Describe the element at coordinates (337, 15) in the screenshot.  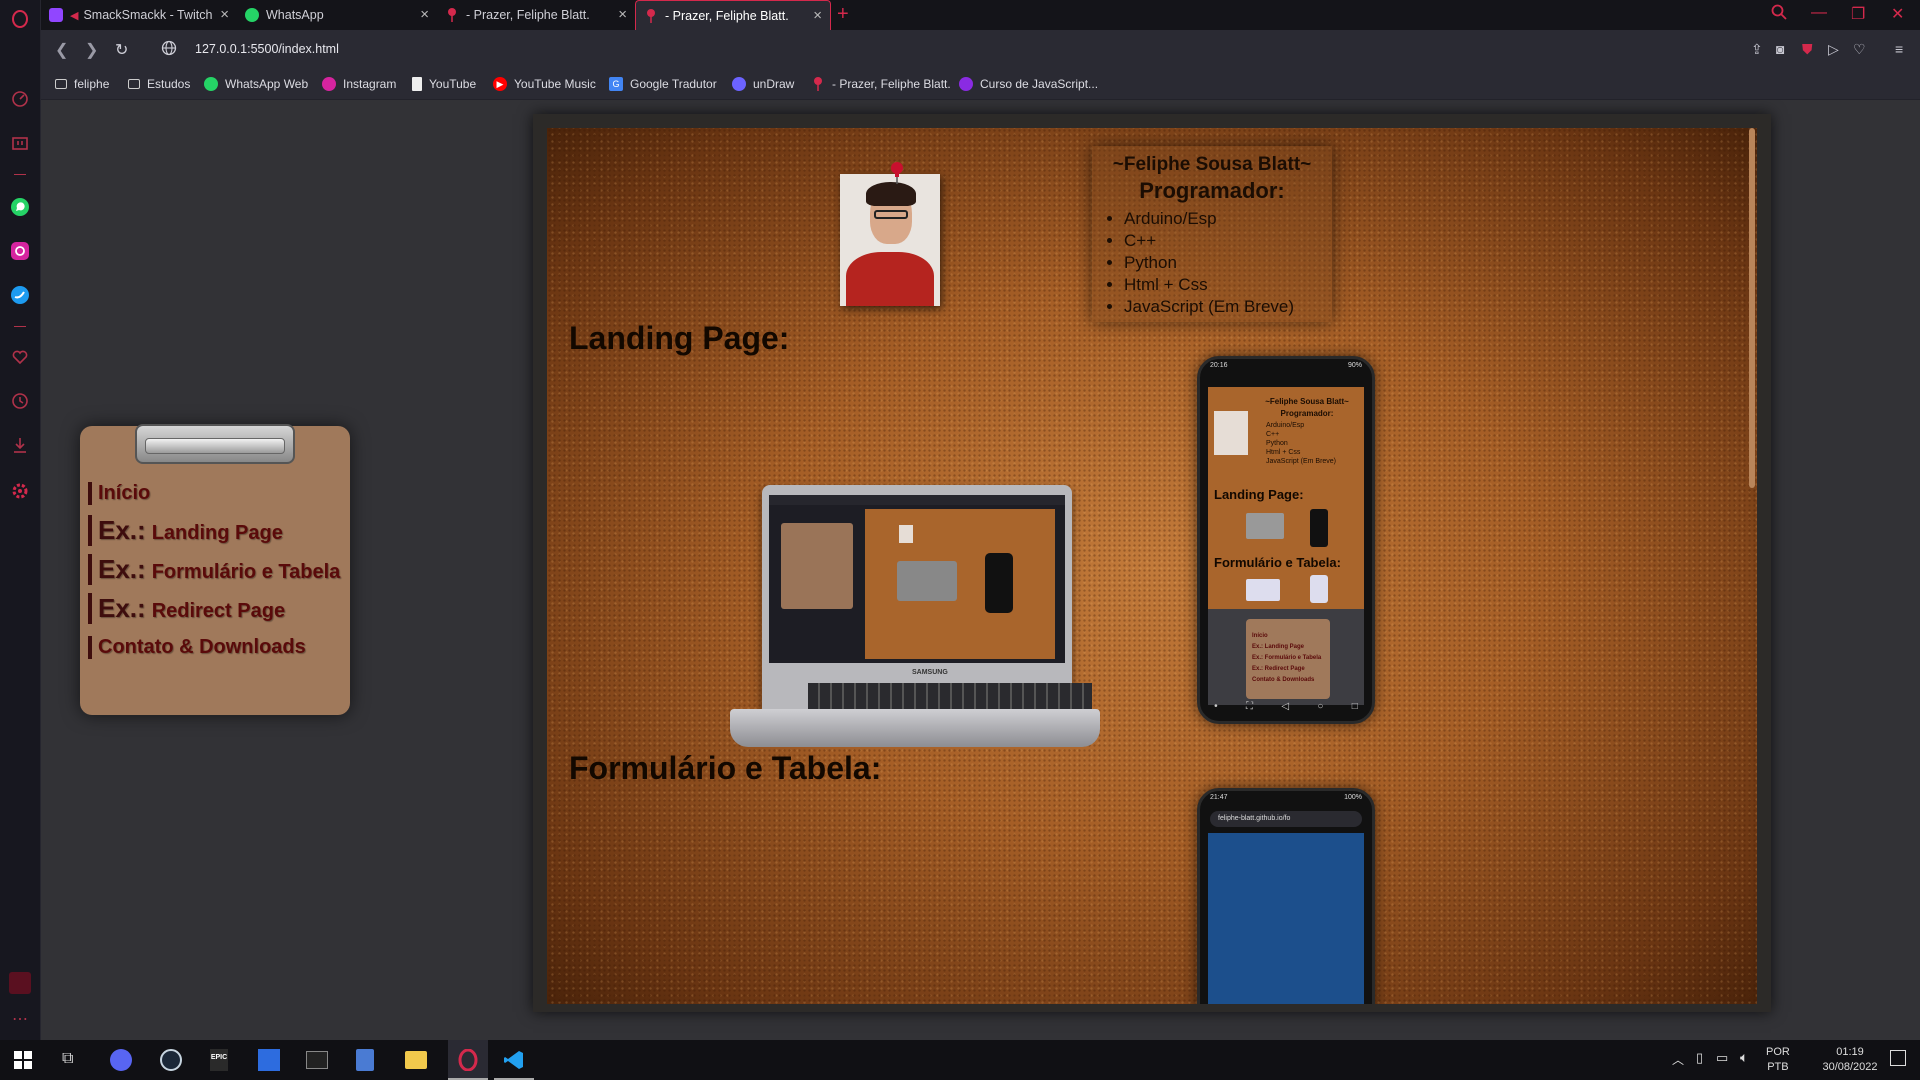
I see `tab-whatsapp: WhatsApp ×` at that location.